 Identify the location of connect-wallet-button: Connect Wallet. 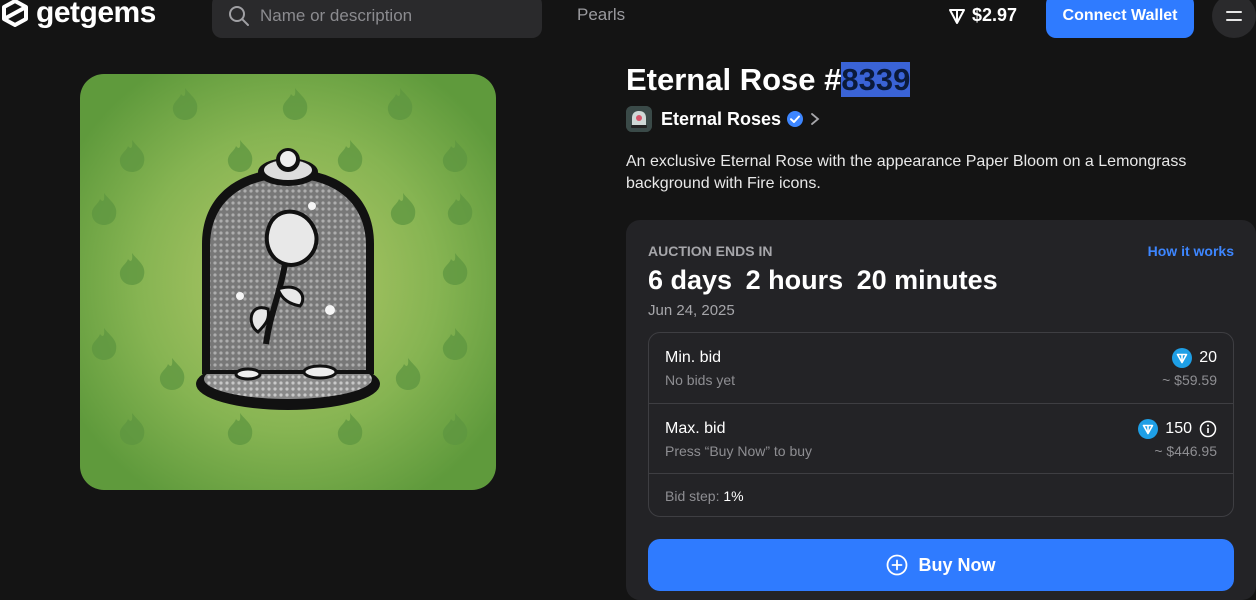
(1120, 19).